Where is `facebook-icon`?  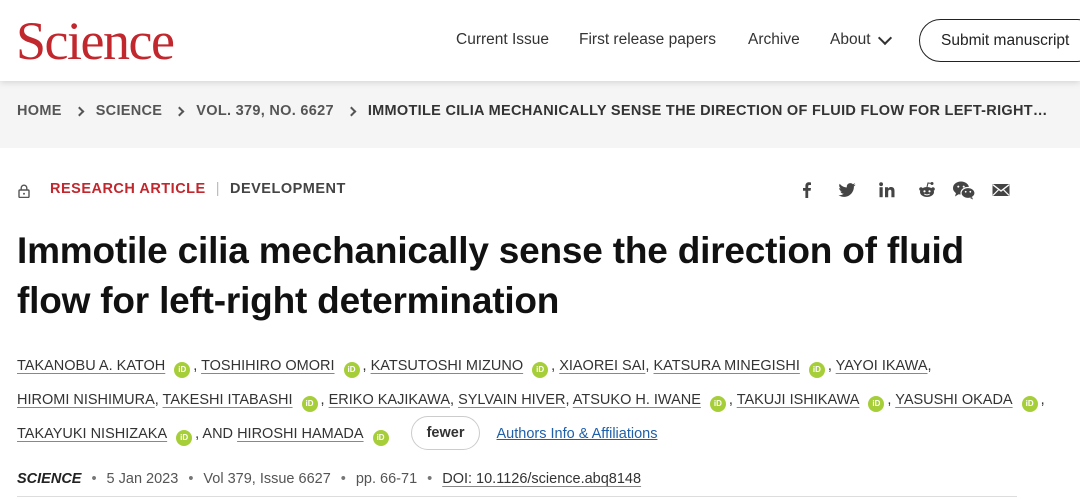 facebook-icon is located at coordinates (807, 190).